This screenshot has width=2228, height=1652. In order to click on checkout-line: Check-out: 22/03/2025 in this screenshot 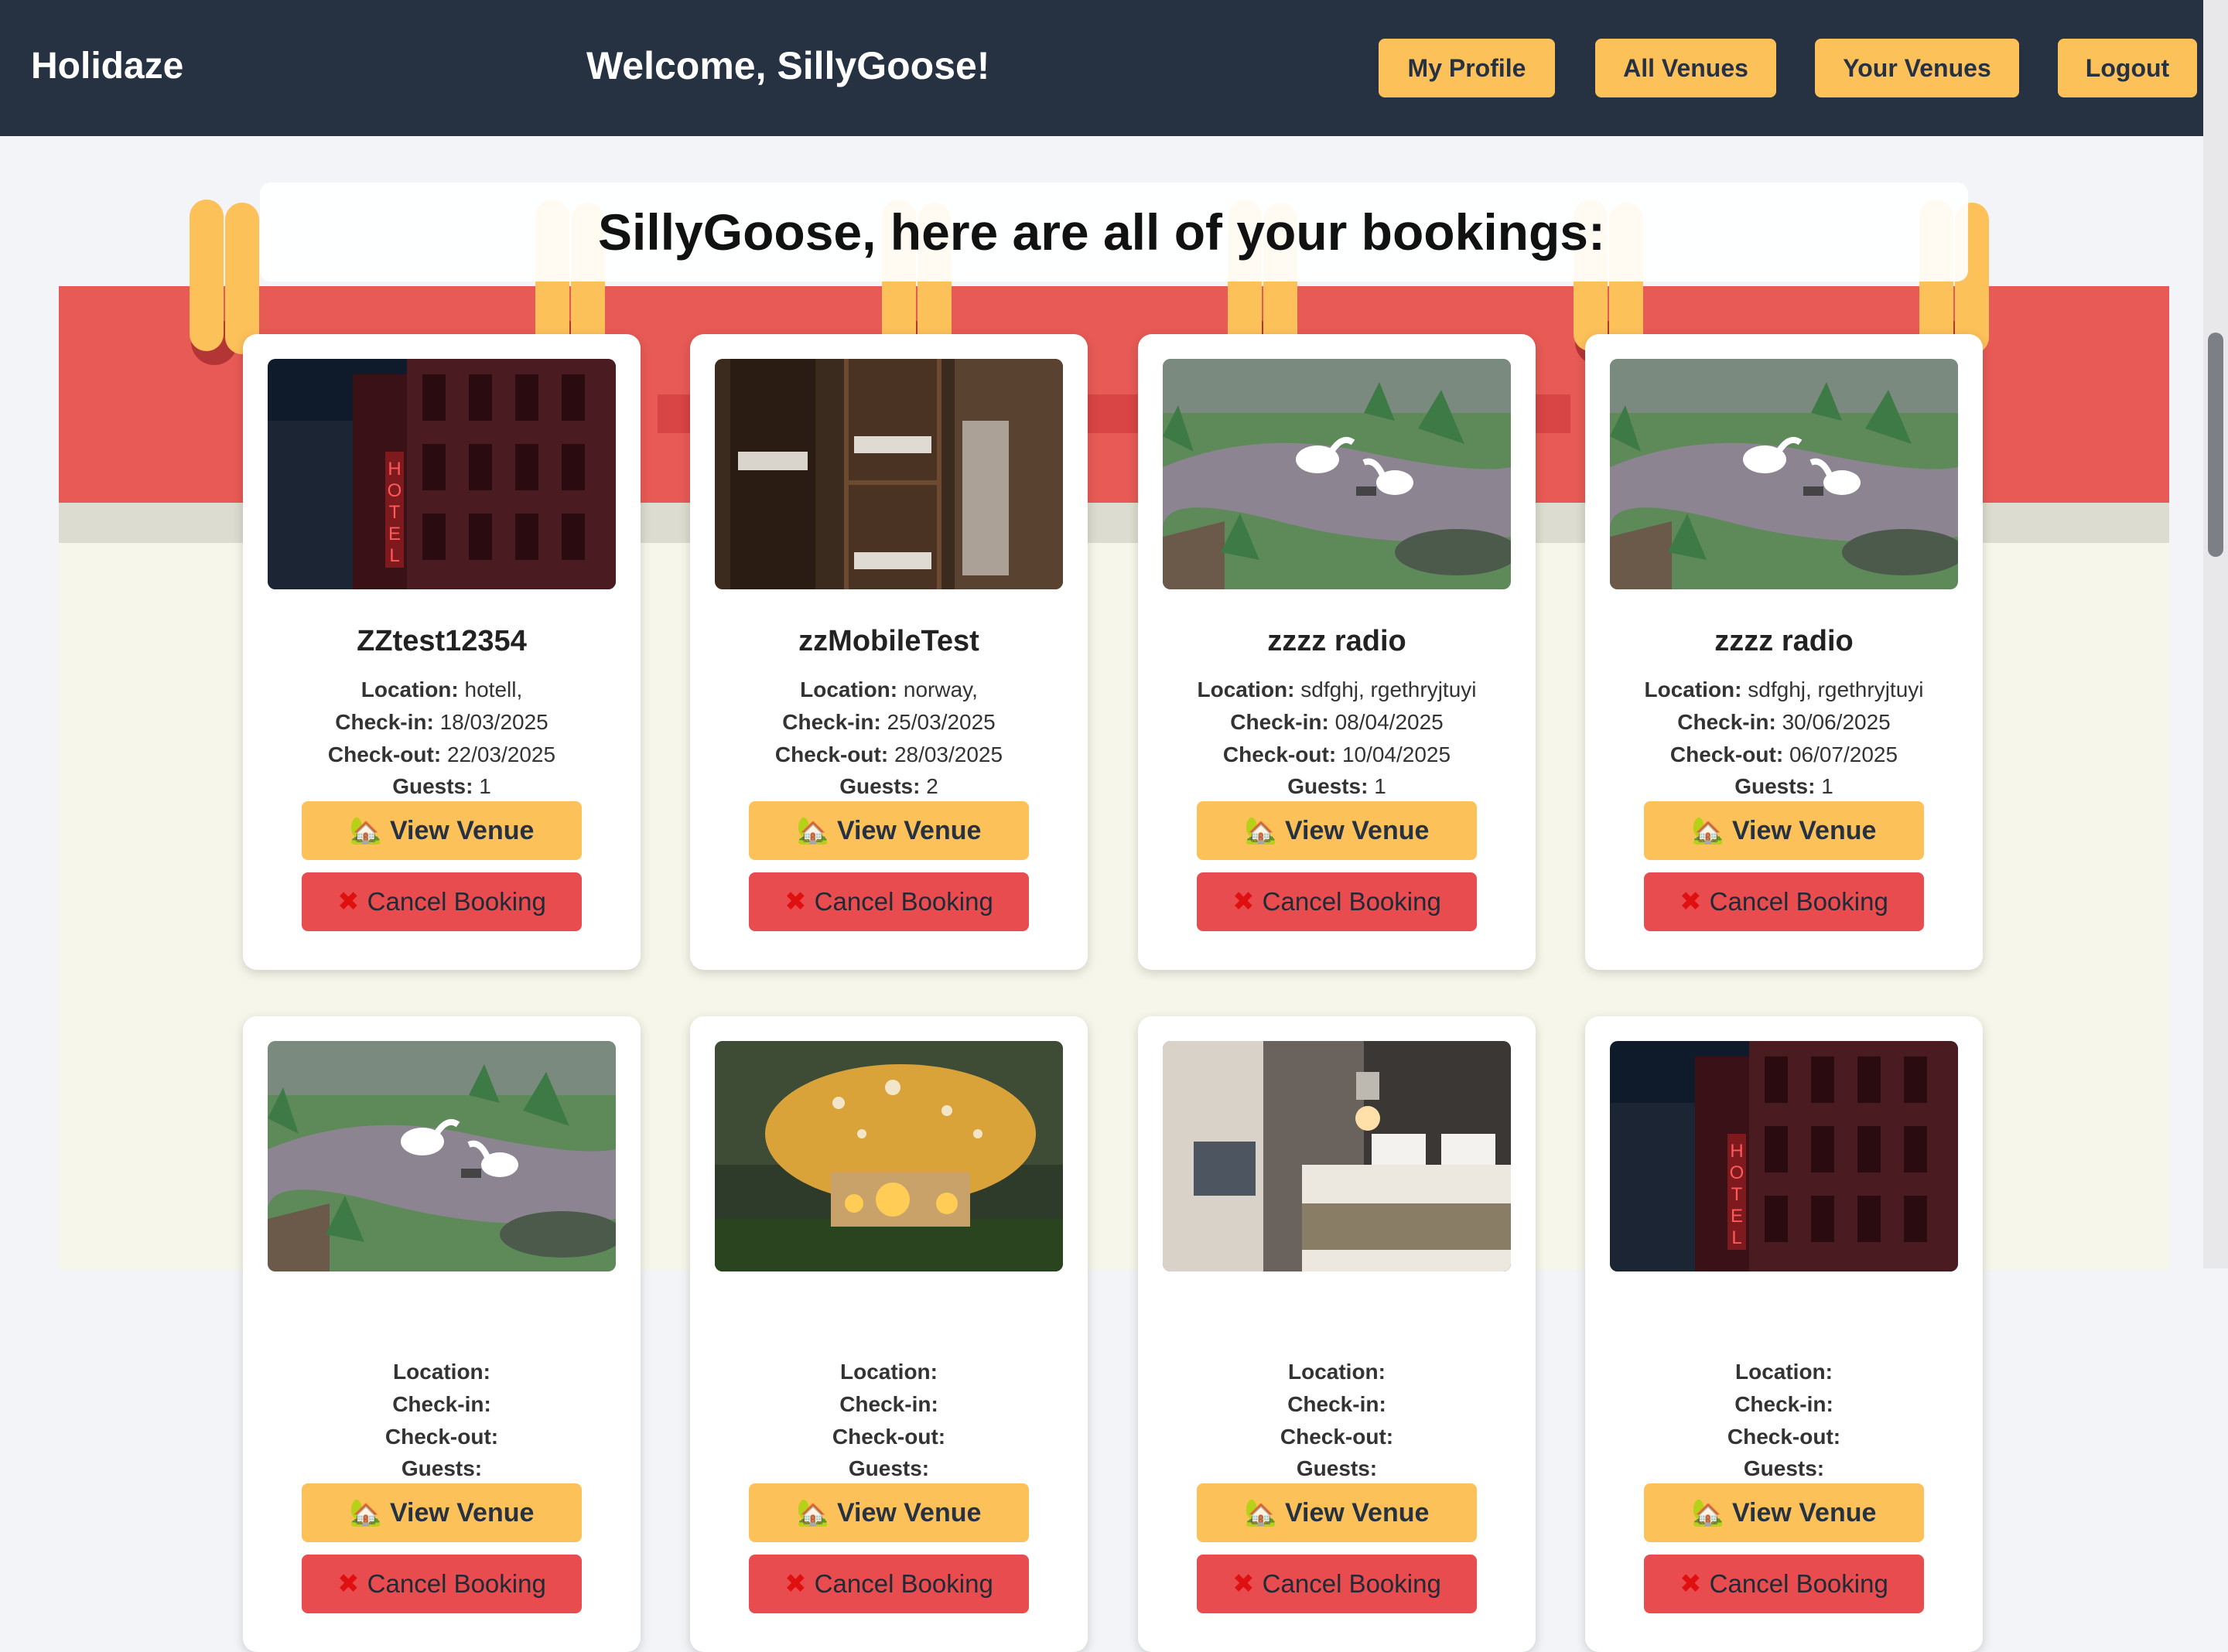, I will do `click(442, 754)`.